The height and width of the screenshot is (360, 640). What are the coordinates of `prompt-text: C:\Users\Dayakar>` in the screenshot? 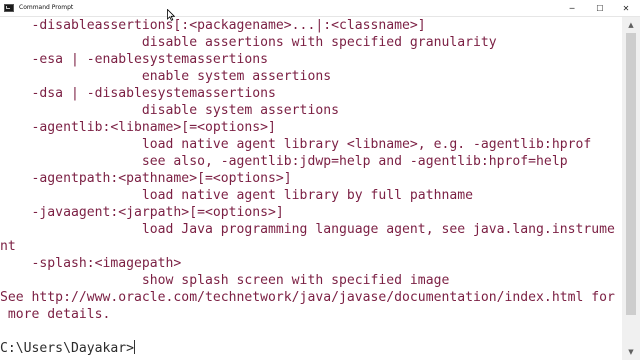 It's located at (67, 348).